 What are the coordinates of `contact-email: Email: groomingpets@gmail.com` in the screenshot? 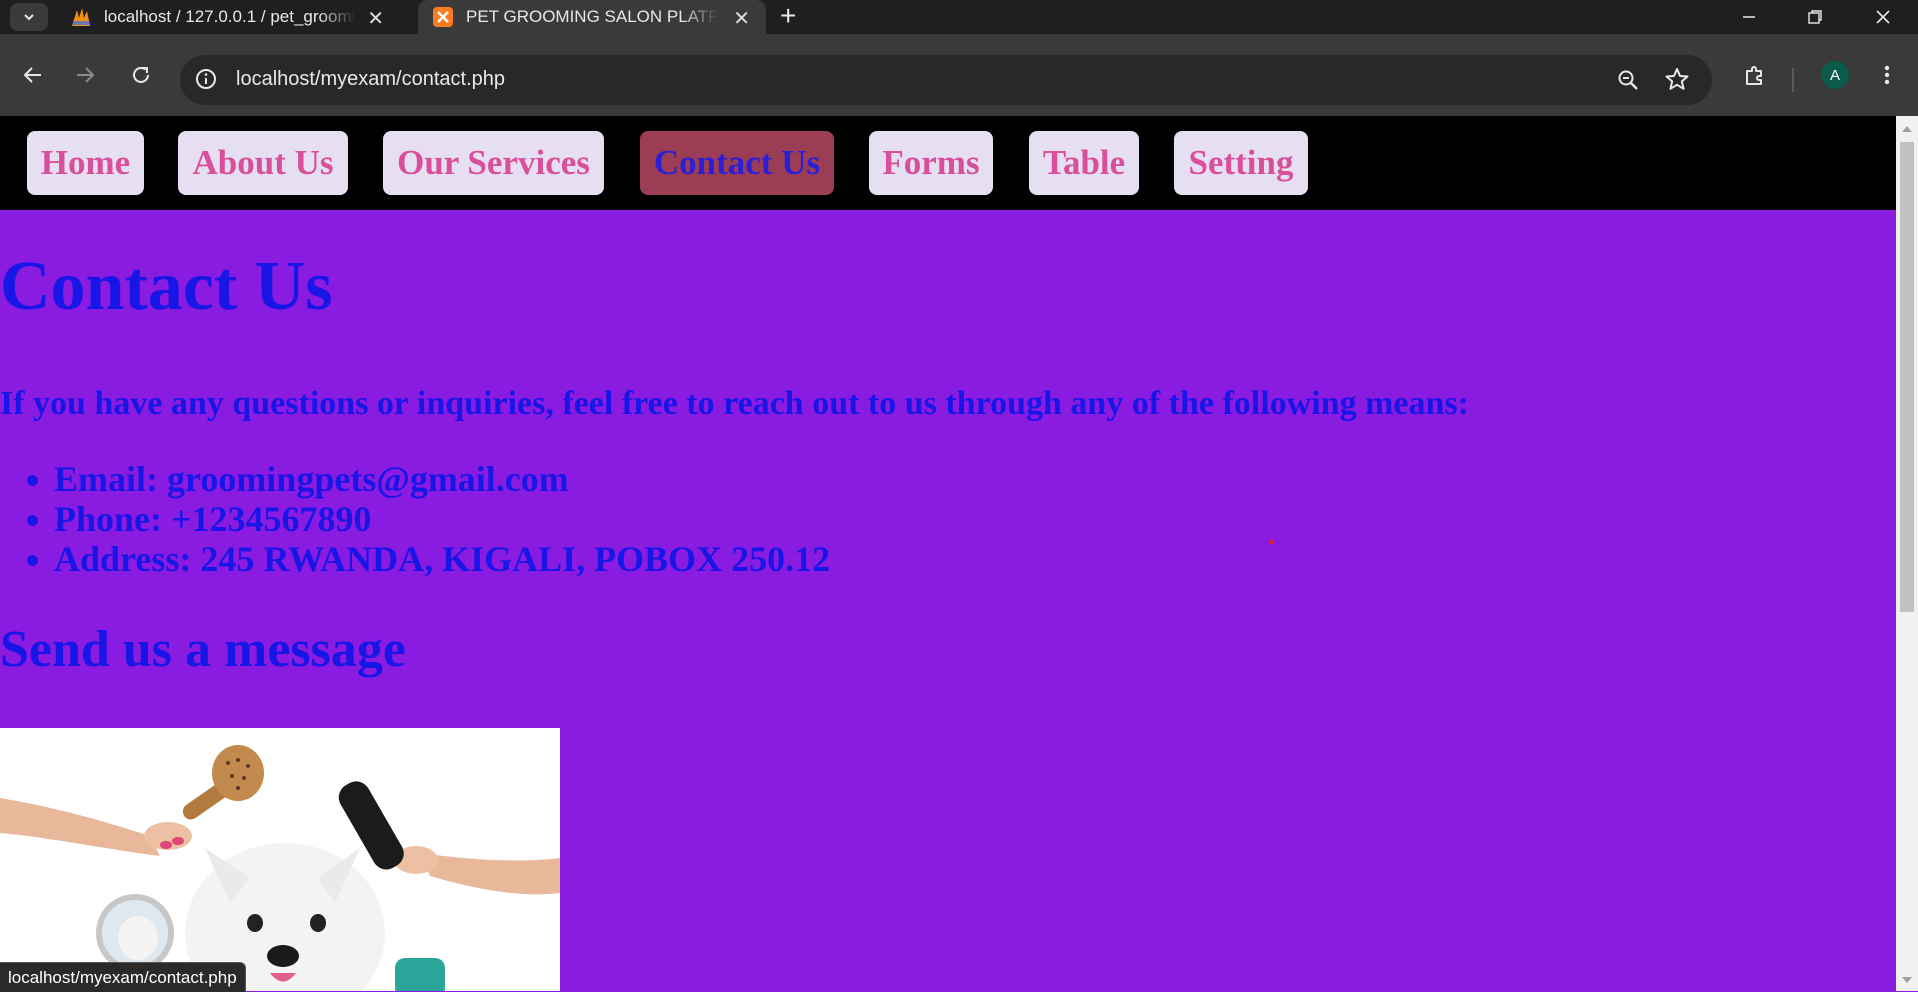 It's located at (415, 479).